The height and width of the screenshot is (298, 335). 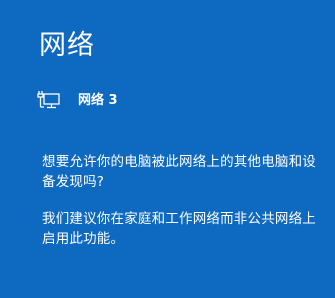 I want to click on network-item: 网络 3, so click(x=77, y=101).